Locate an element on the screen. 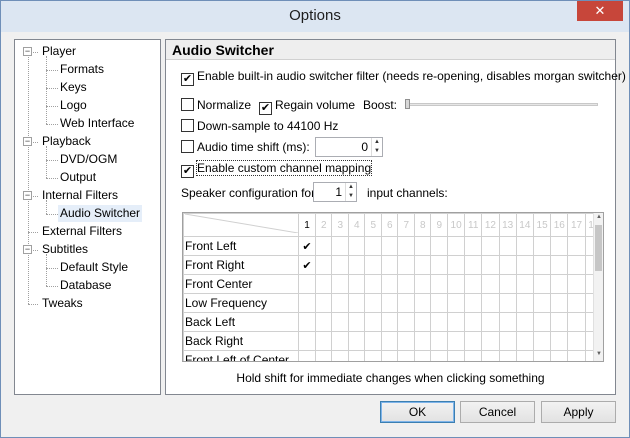 The image size is (630, 438). grid-scrollbar: ▲ ▼ is located at coordinates (598, 287).